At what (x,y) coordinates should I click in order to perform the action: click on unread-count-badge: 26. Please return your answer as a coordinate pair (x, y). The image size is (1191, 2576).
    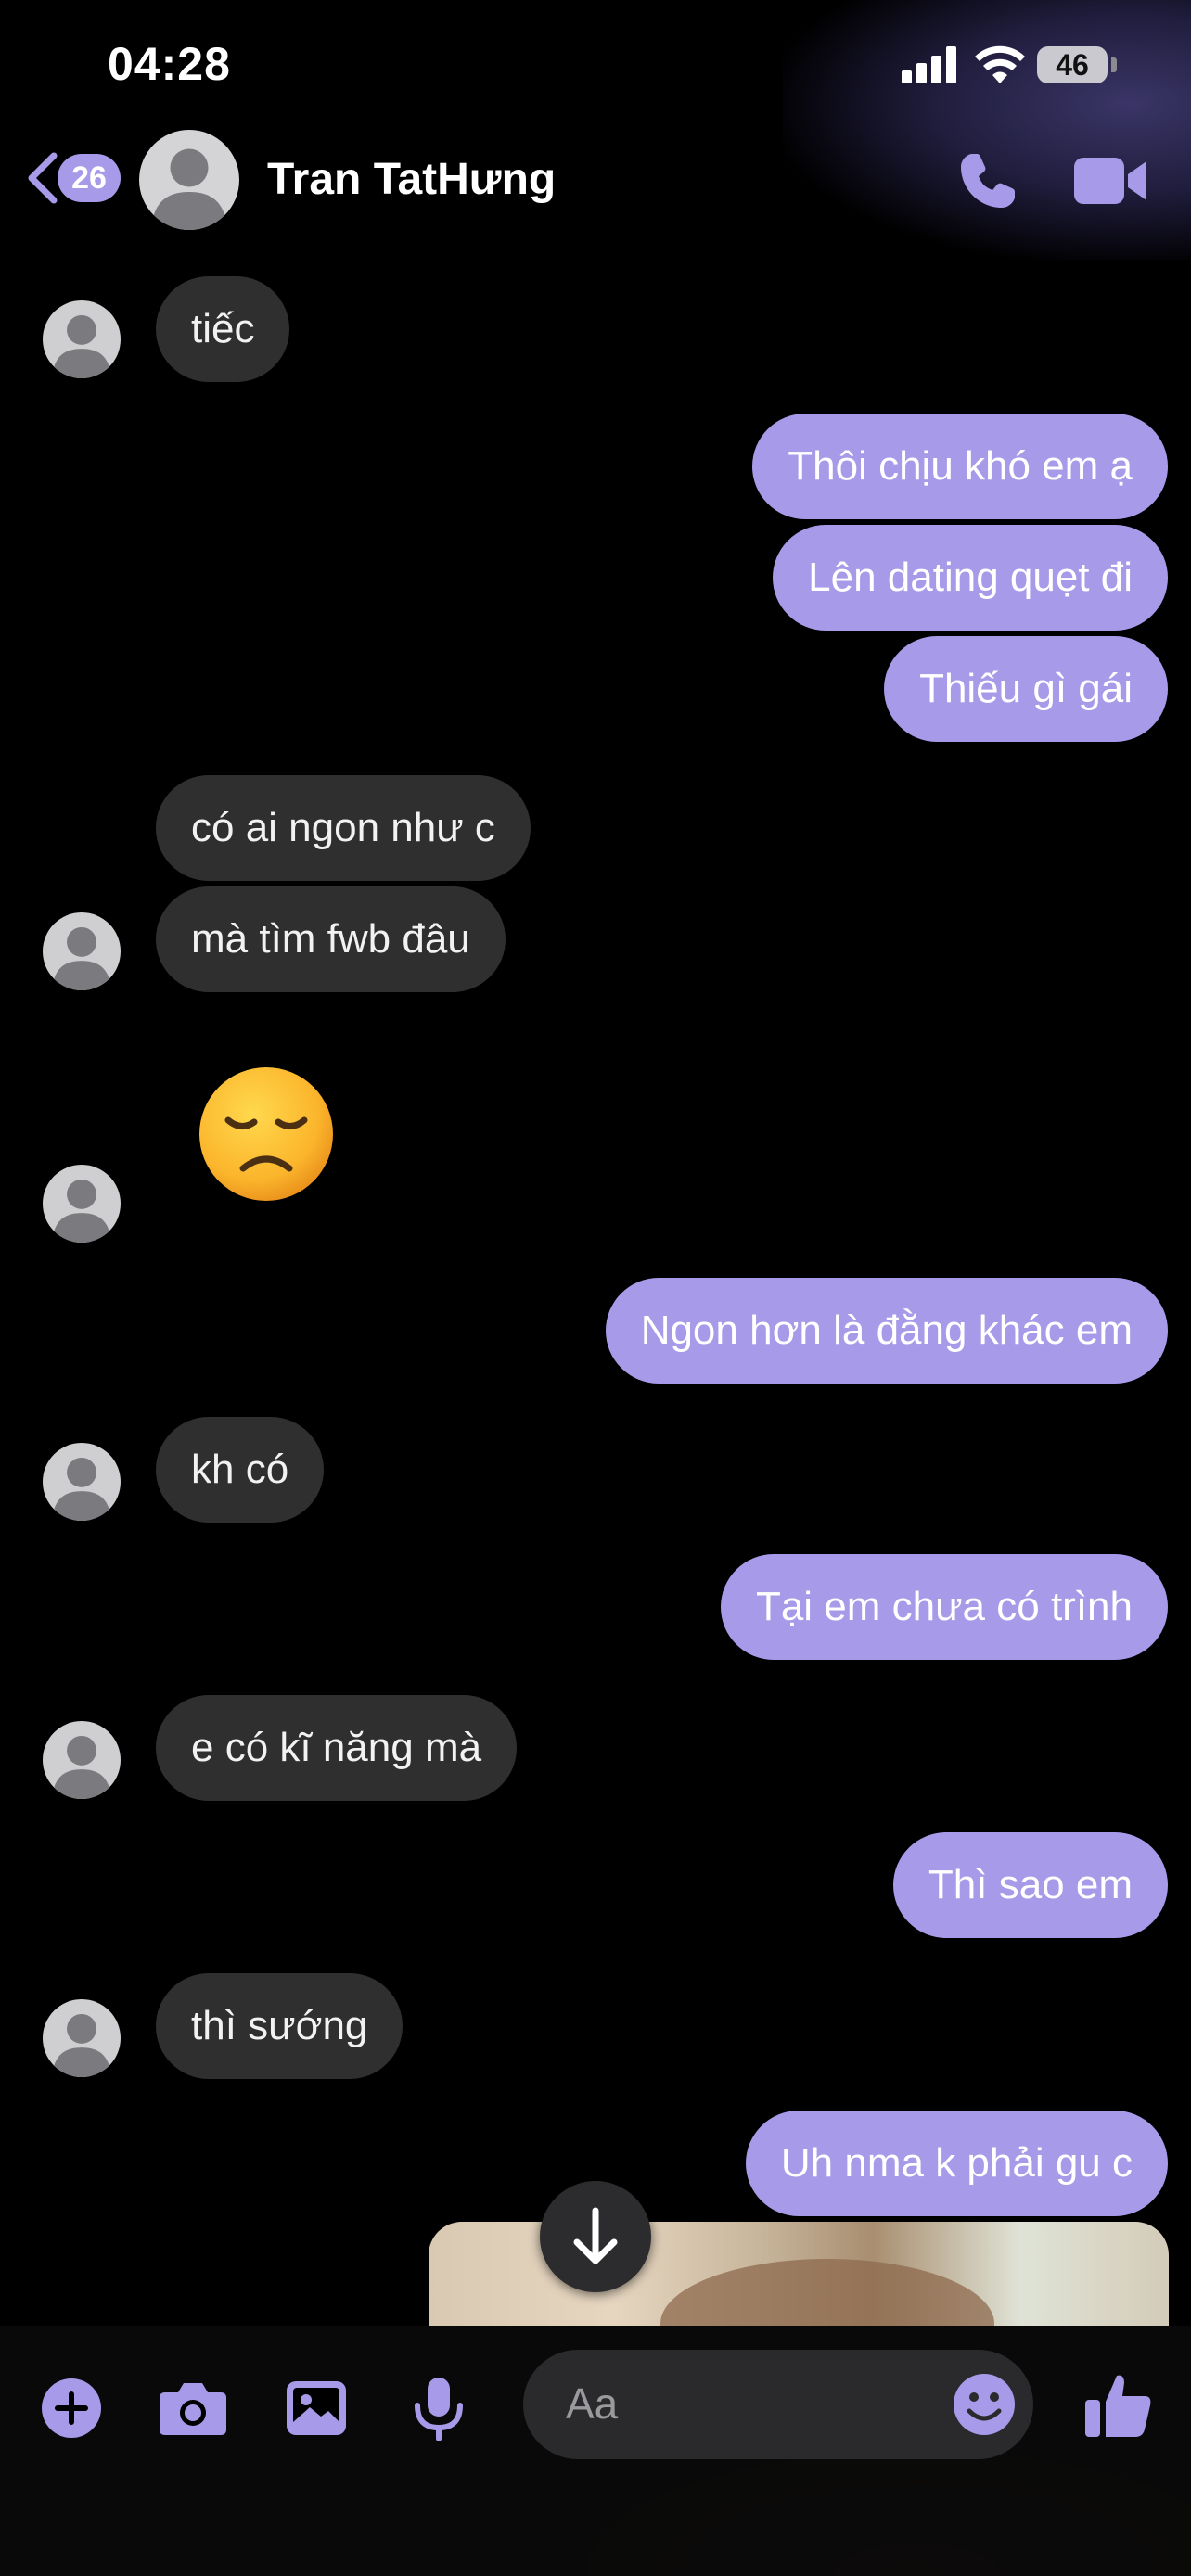
    Looking at the image, I should click on (89, 178).